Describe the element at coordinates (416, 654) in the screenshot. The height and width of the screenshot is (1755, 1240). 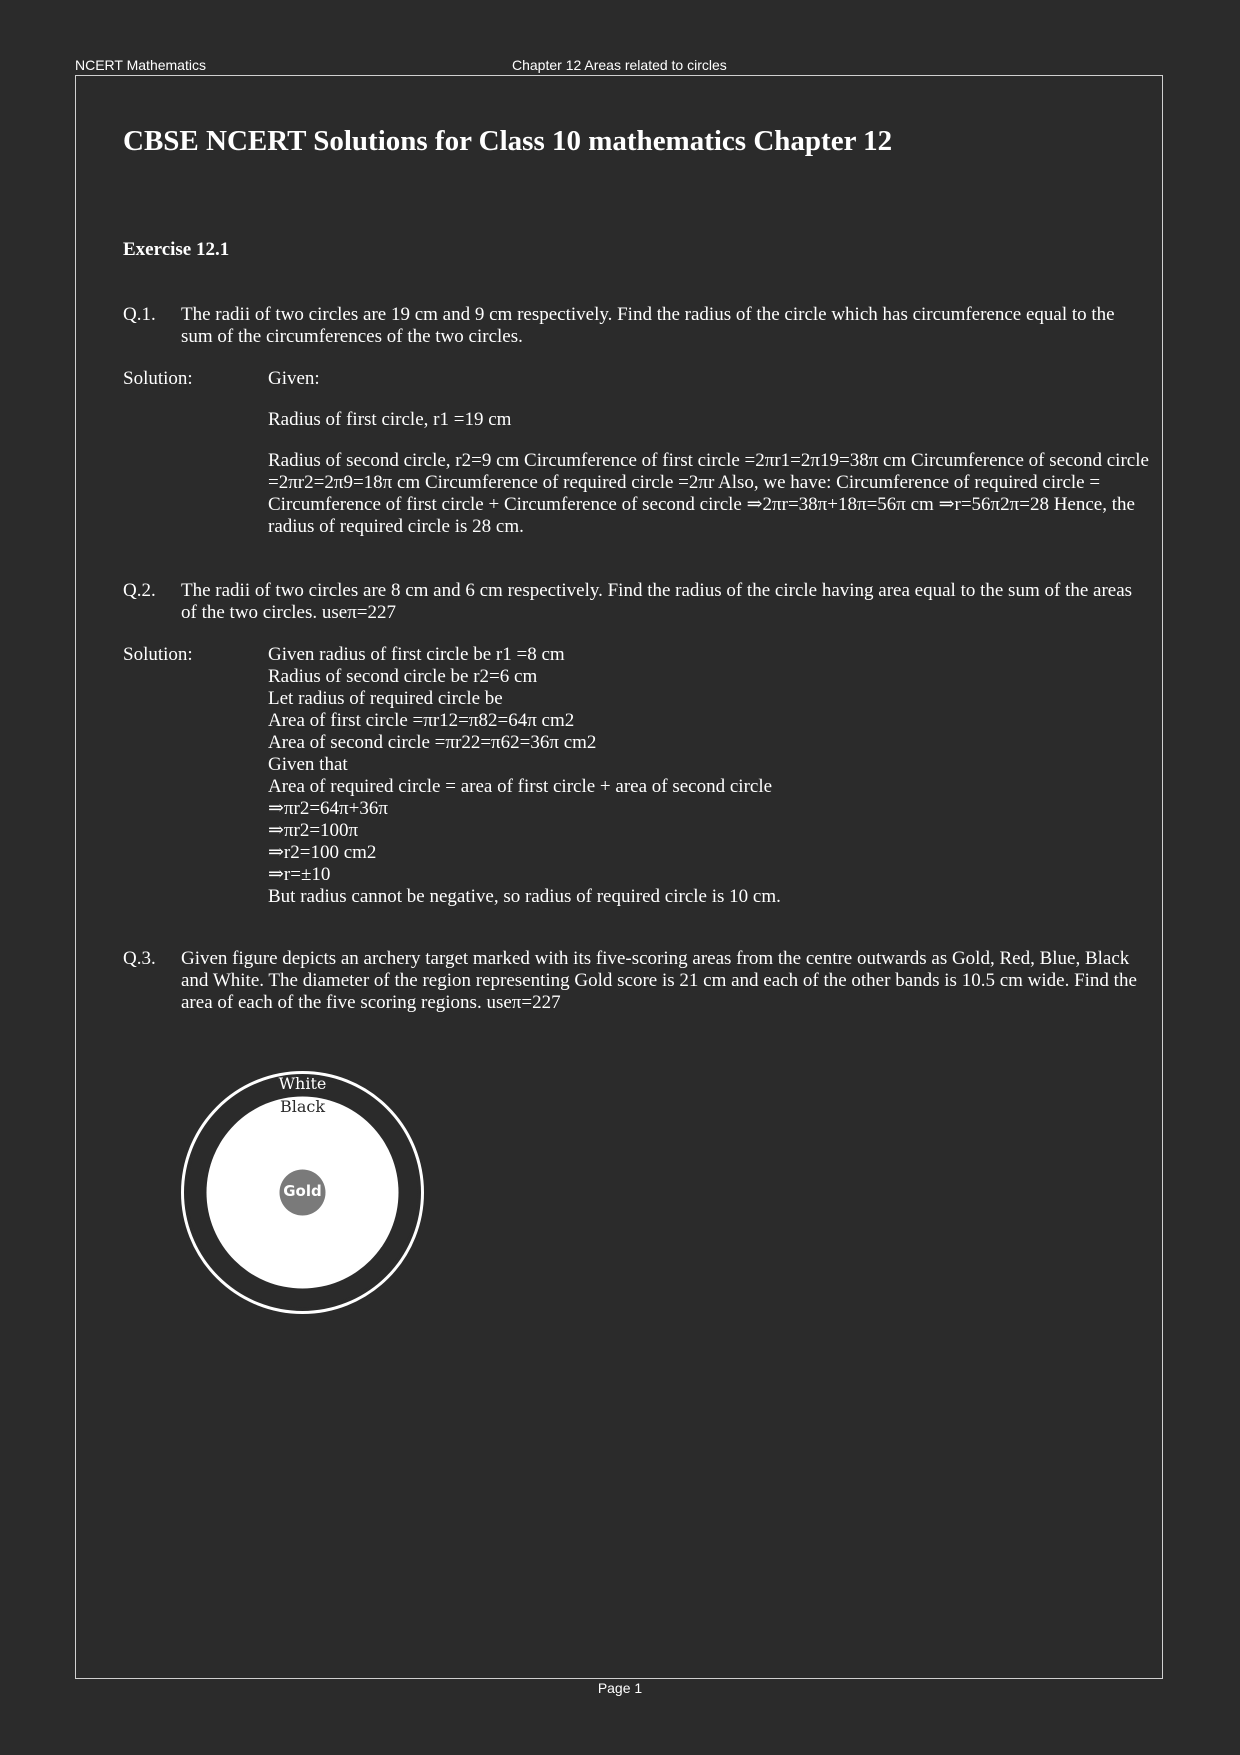
I see `solution-line: Given radius of first circle be r1 =8 cm` at that location.